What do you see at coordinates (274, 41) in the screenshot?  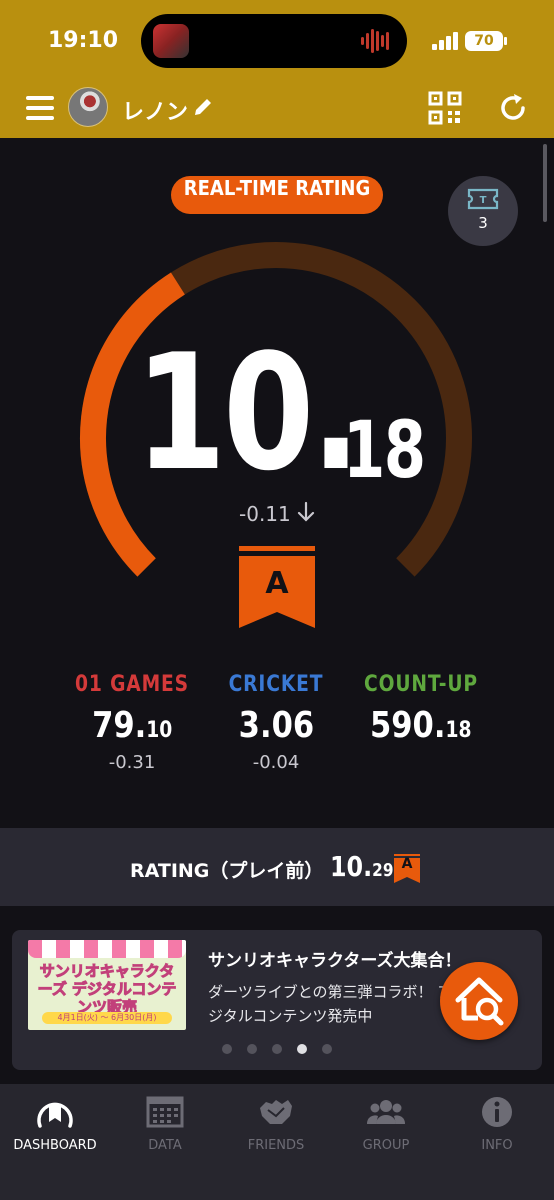 I see `dynamic-island` at bounding box center [274, 41].